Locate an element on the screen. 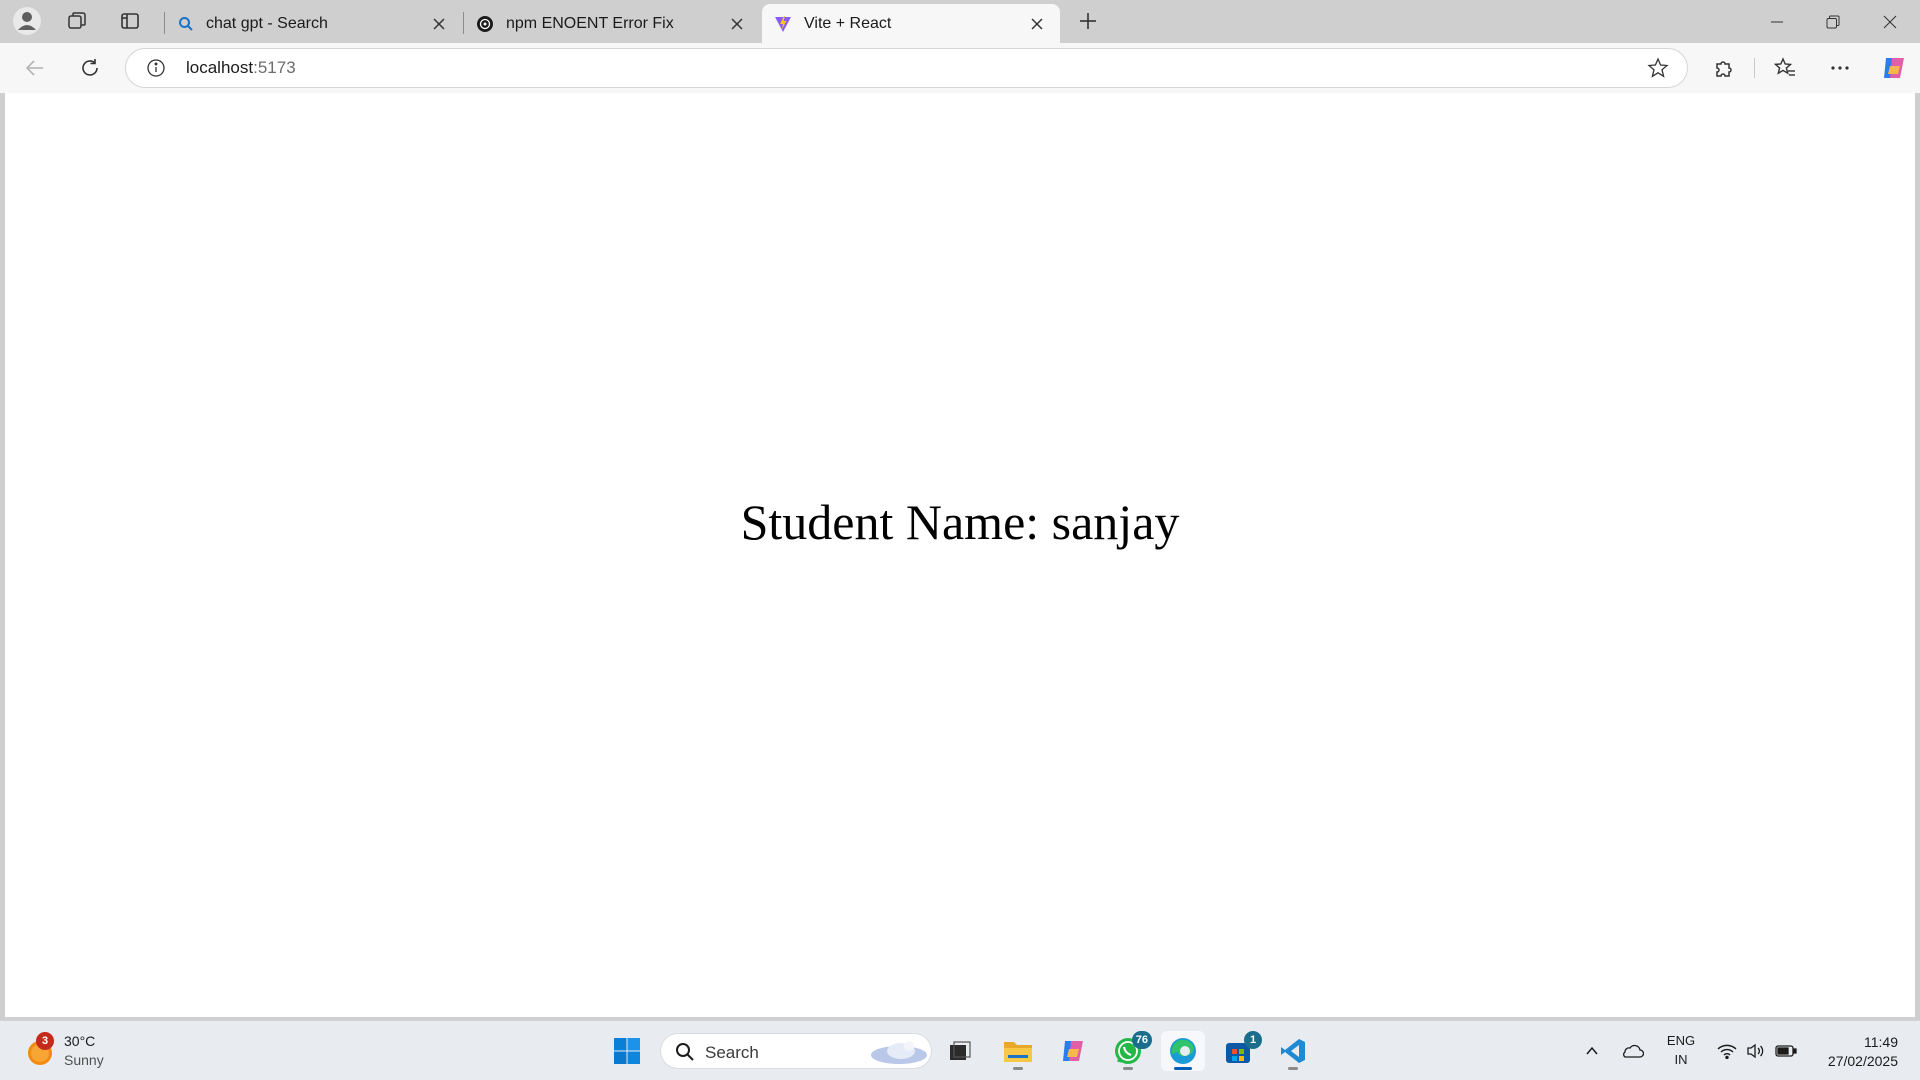  refresh-icon is located at coordinates (90, 67).